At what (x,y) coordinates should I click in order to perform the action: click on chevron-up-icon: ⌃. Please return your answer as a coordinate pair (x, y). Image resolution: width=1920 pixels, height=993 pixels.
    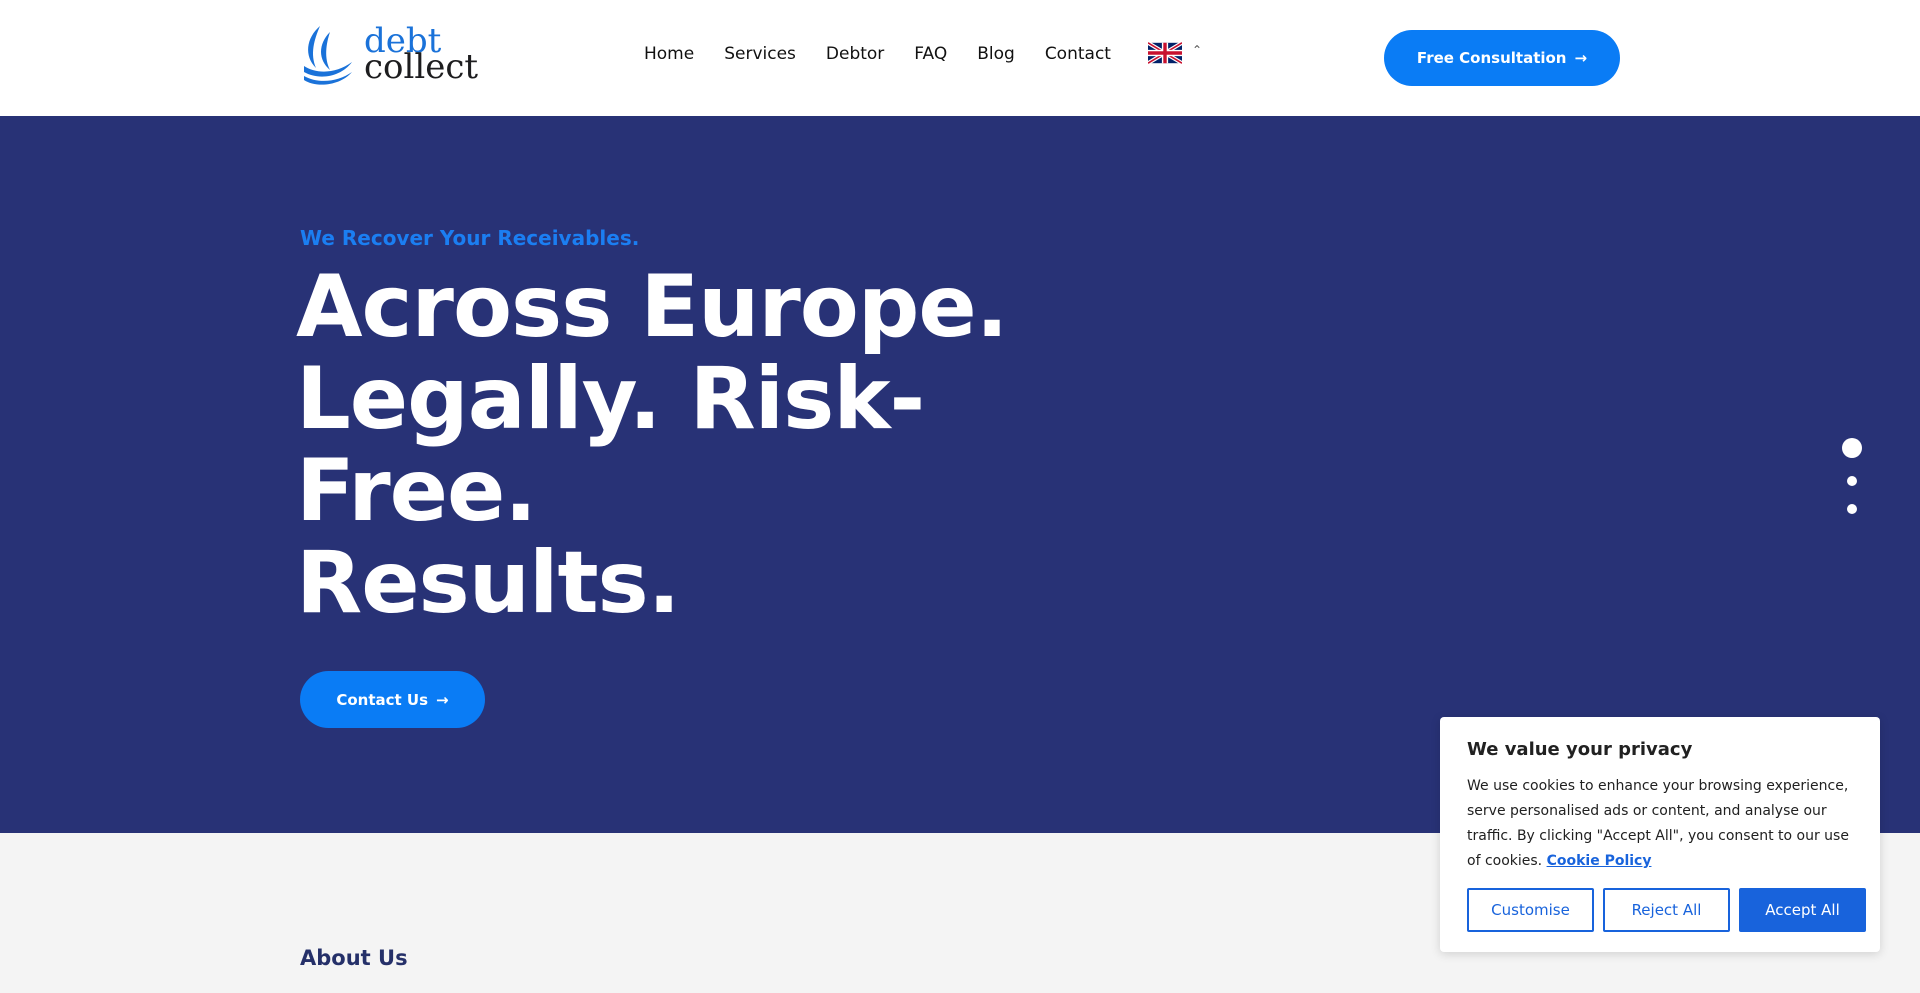
    Looking at the image, I should click on (1197, 50).